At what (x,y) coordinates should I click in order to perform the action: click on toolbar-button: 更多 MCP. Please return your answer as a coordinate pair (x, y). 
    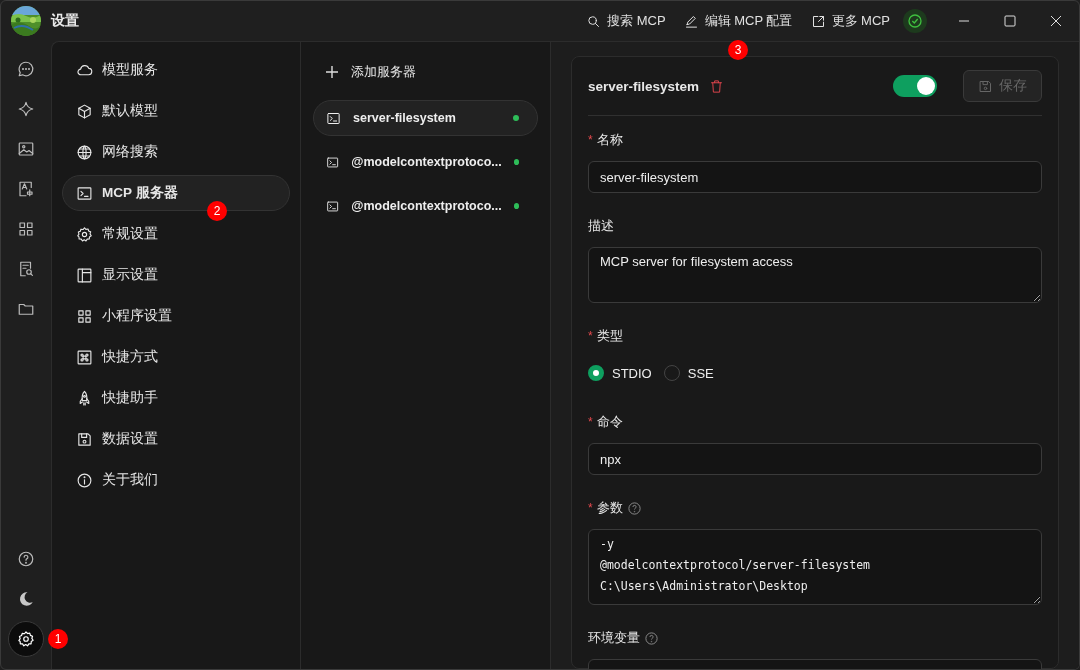
    Looking at the image, I should click on (850, 21).